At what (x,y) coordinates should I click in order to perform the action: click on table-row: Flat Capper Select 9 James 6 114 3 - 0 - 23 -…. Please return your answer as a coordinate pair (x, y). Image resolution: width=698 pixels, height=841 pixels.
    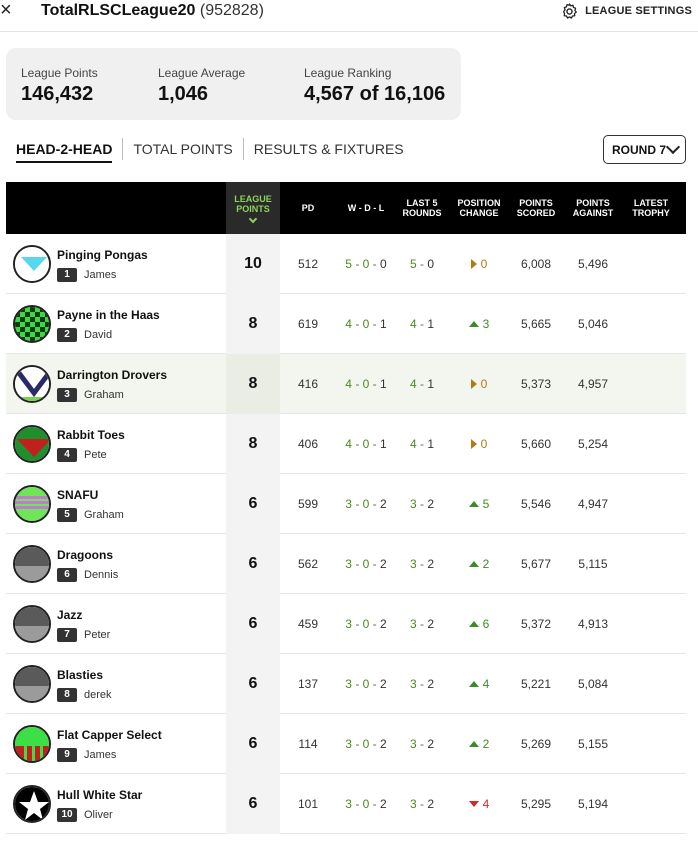
    Looking at the image, I should click on (346, 744).